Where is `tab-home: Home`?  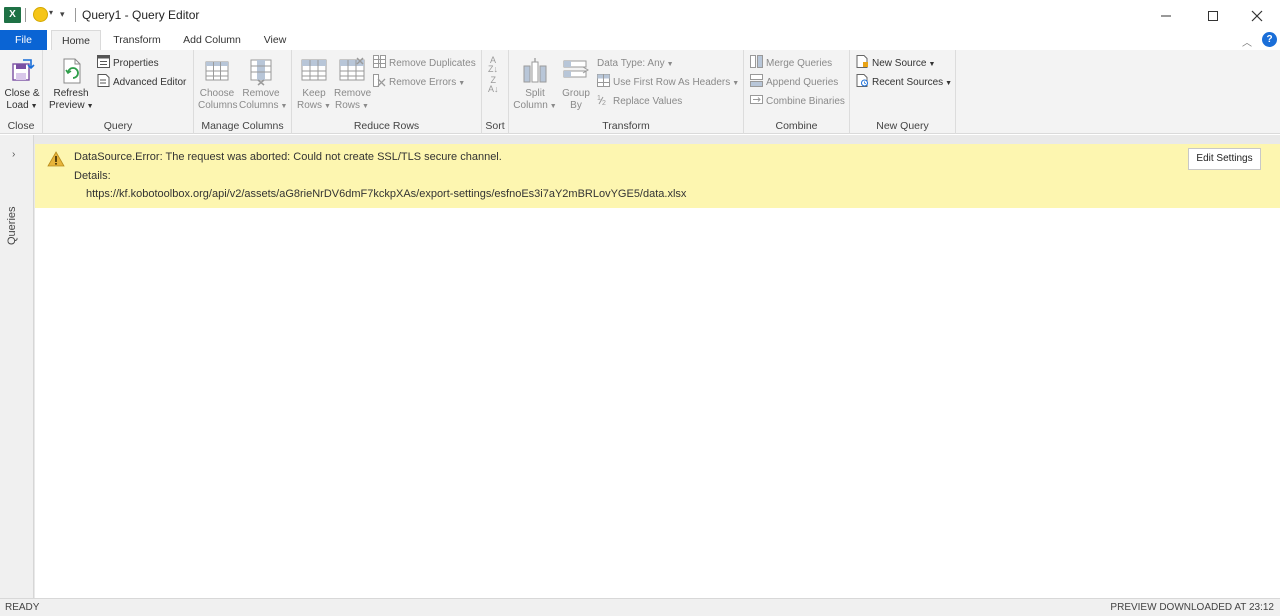
tab-home: Home is located at coordinates (76, 40).